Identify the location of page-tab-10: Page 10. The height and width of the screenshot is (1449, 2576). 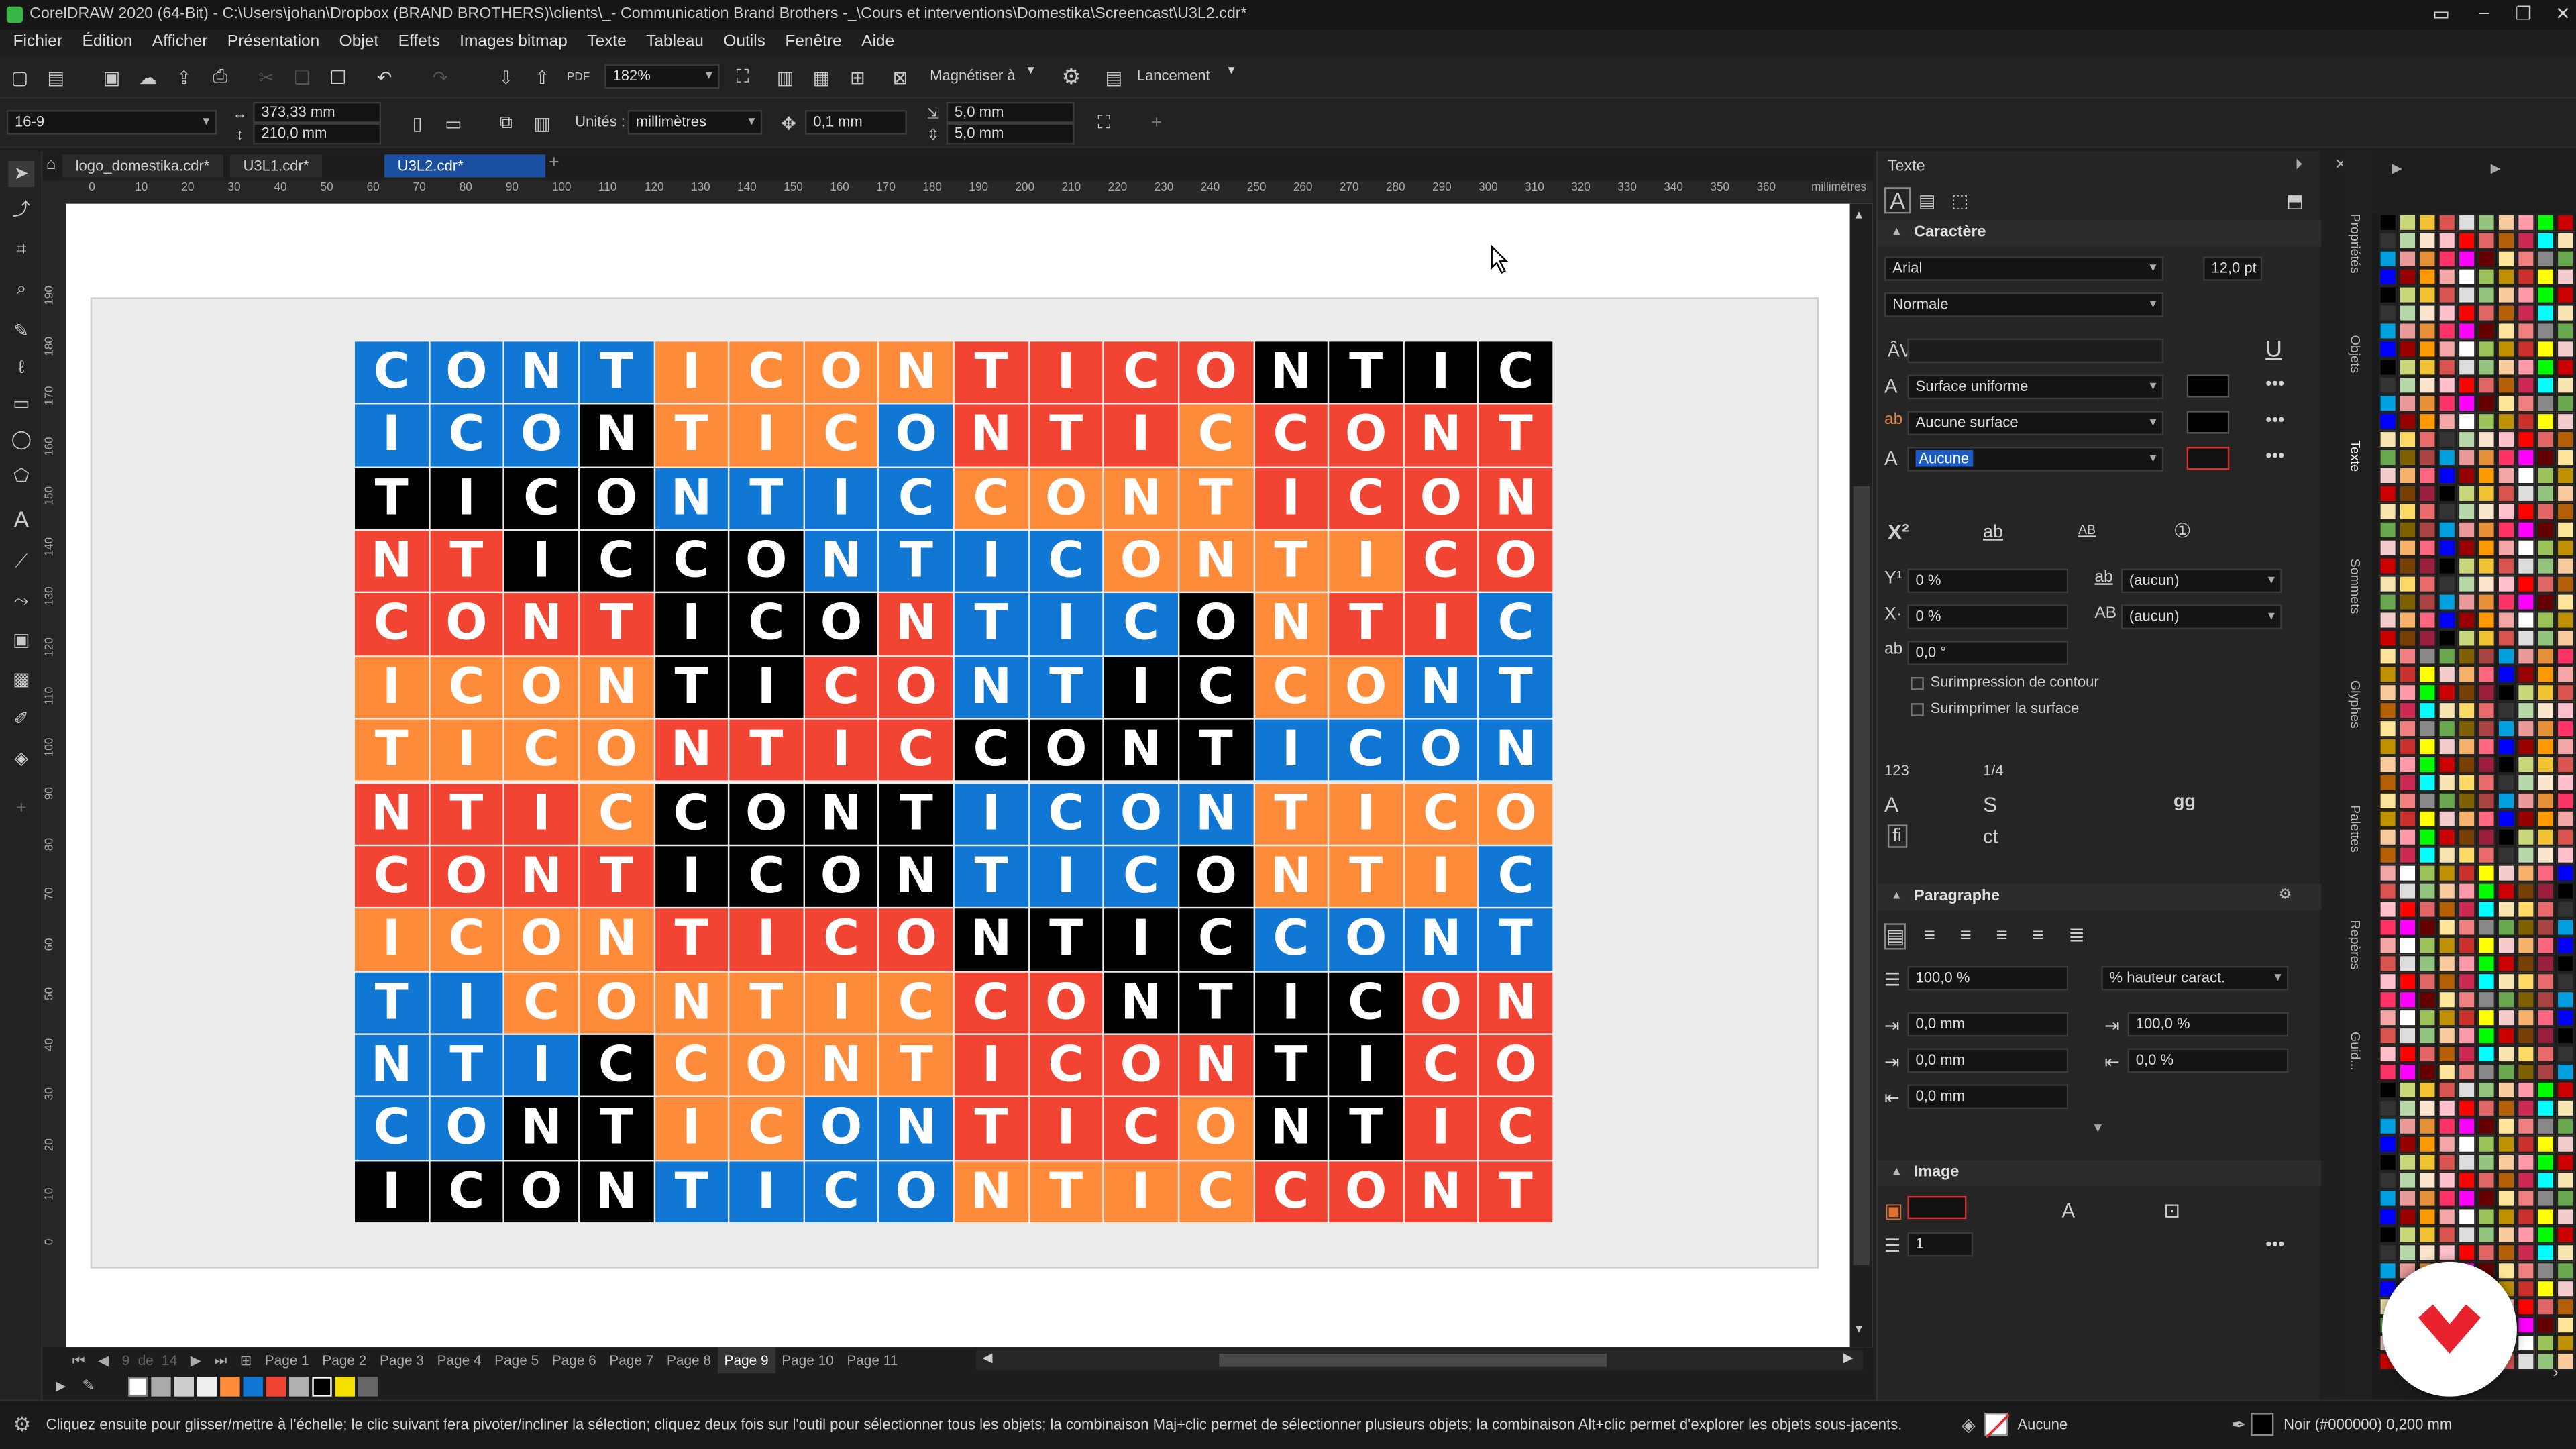
(807, 1360).